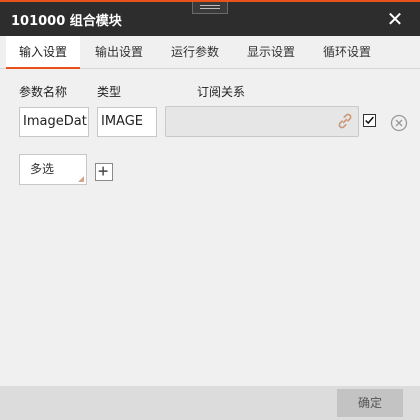 The image size is (420, 420). What do you see at coordinates (221, 92) in the screenshot?
I see `column-header-subscription: 订阅关系` at bounding box center [221, 92].